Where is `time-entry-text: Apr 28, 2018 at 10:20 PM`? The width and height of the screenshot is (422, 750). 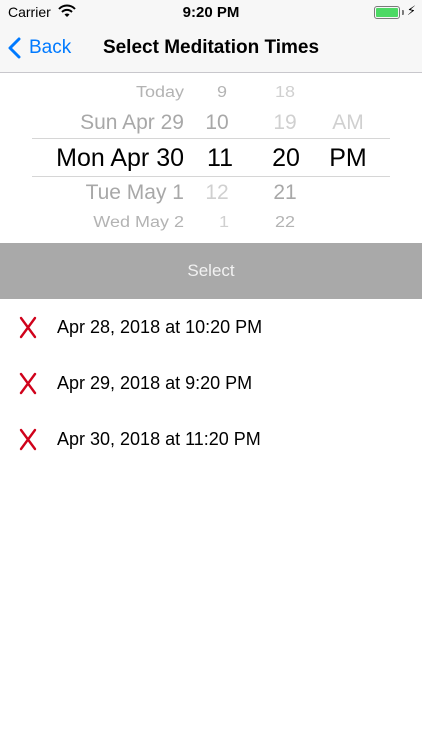 time-entry-text: Apr 28, 2018 at 10:20 PM is located at coordinates (160, 327).